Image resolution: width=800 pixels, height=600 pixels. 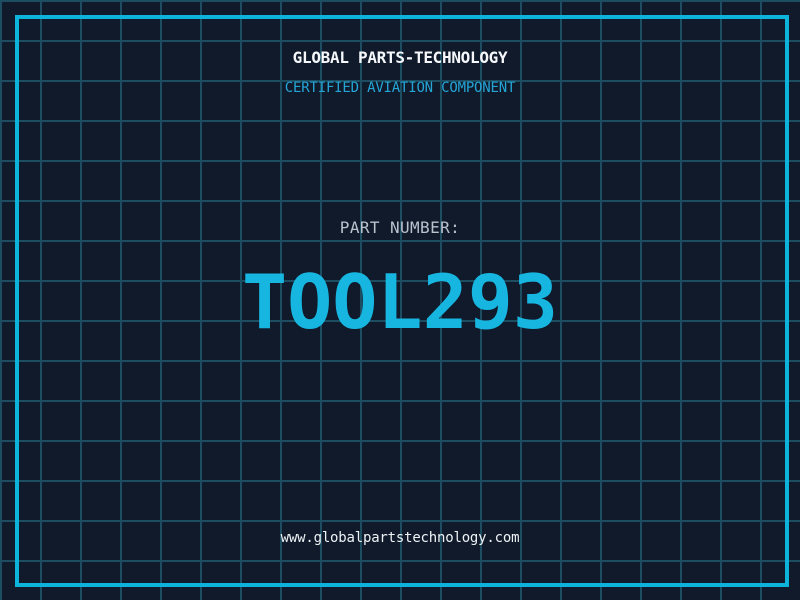 What do you see at coordinates (400, 57) in the screenshot?
I see `company-title: GLOBAL PARTS-TECHNOLOGY` at bounding box center [400, 57].